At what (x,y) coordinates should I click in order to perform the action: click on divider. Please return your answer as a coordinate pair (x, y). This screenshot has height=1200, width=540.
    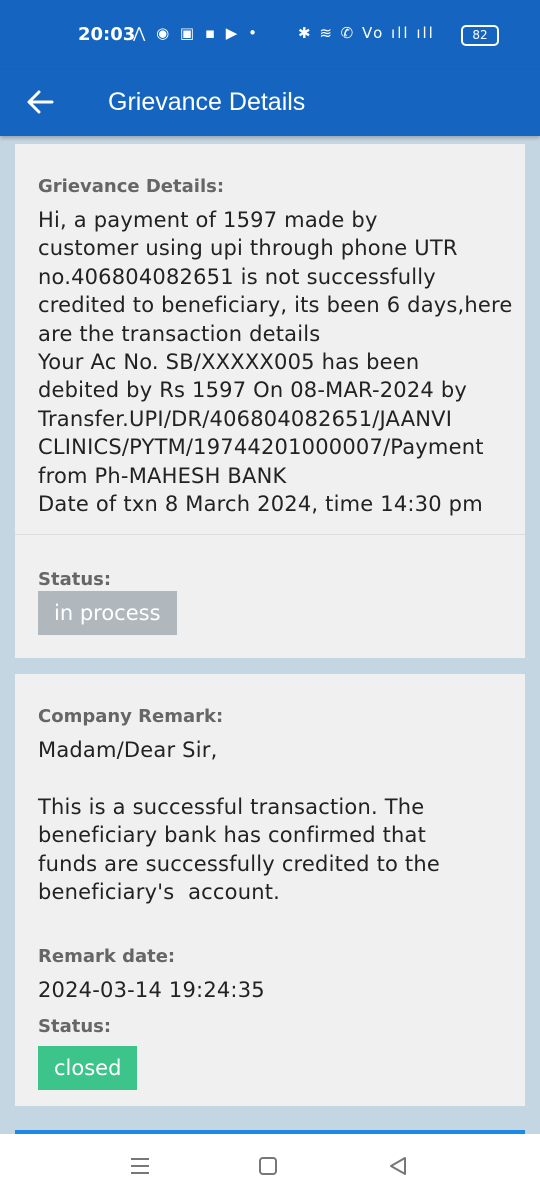
    Looking at the image, I should click on (270, 534).